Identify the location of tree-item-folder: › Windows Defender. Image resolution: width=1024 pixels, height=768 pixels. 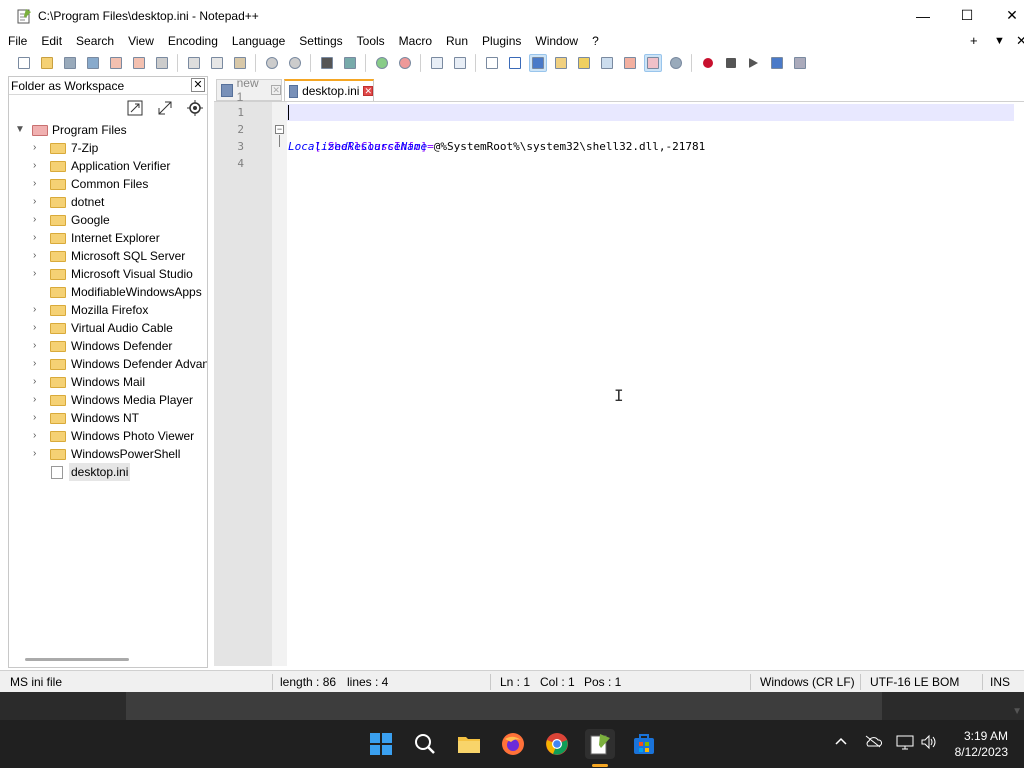
(108, 346).